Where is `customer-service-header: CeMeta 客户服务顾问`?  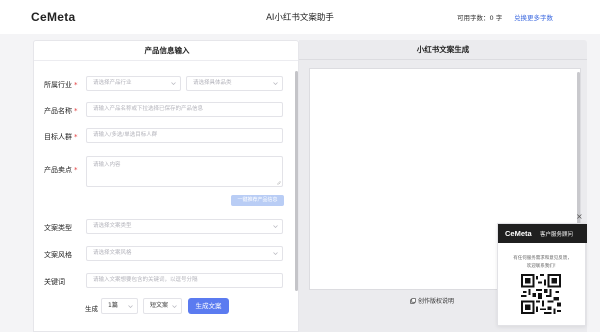
customer-service-header: CeMeta 客户服务顾问 is located at coordinates (542, 233).